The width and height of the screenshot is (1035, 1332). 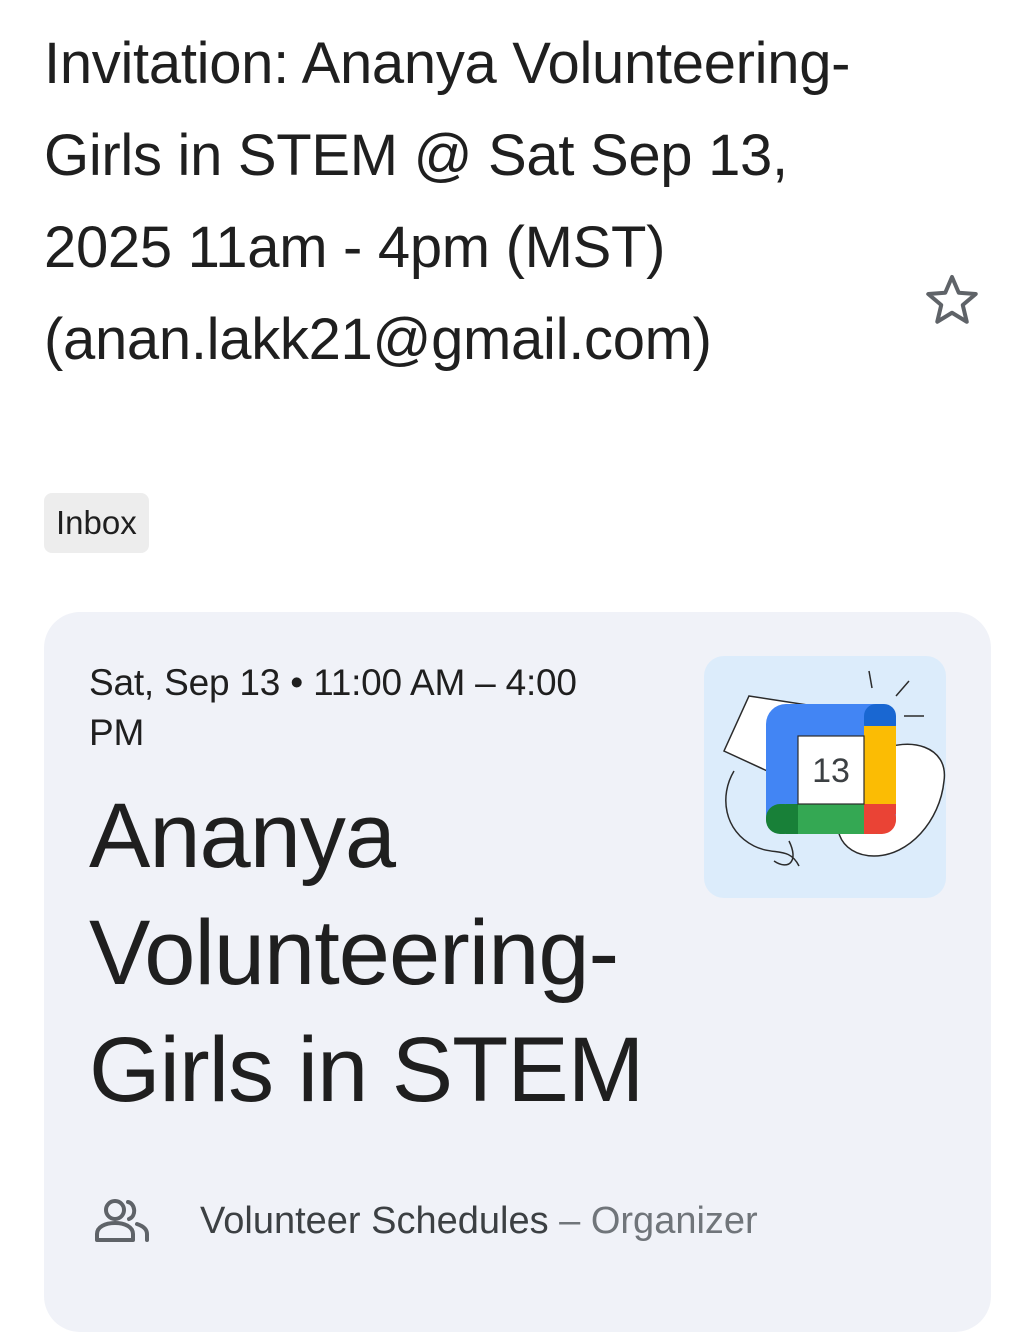 What do you see at coordinates (366, 953) in the screenshot?
I see `event-title: Ananya Volunteering- Girls in STEM` at bounding box center [366, 953].